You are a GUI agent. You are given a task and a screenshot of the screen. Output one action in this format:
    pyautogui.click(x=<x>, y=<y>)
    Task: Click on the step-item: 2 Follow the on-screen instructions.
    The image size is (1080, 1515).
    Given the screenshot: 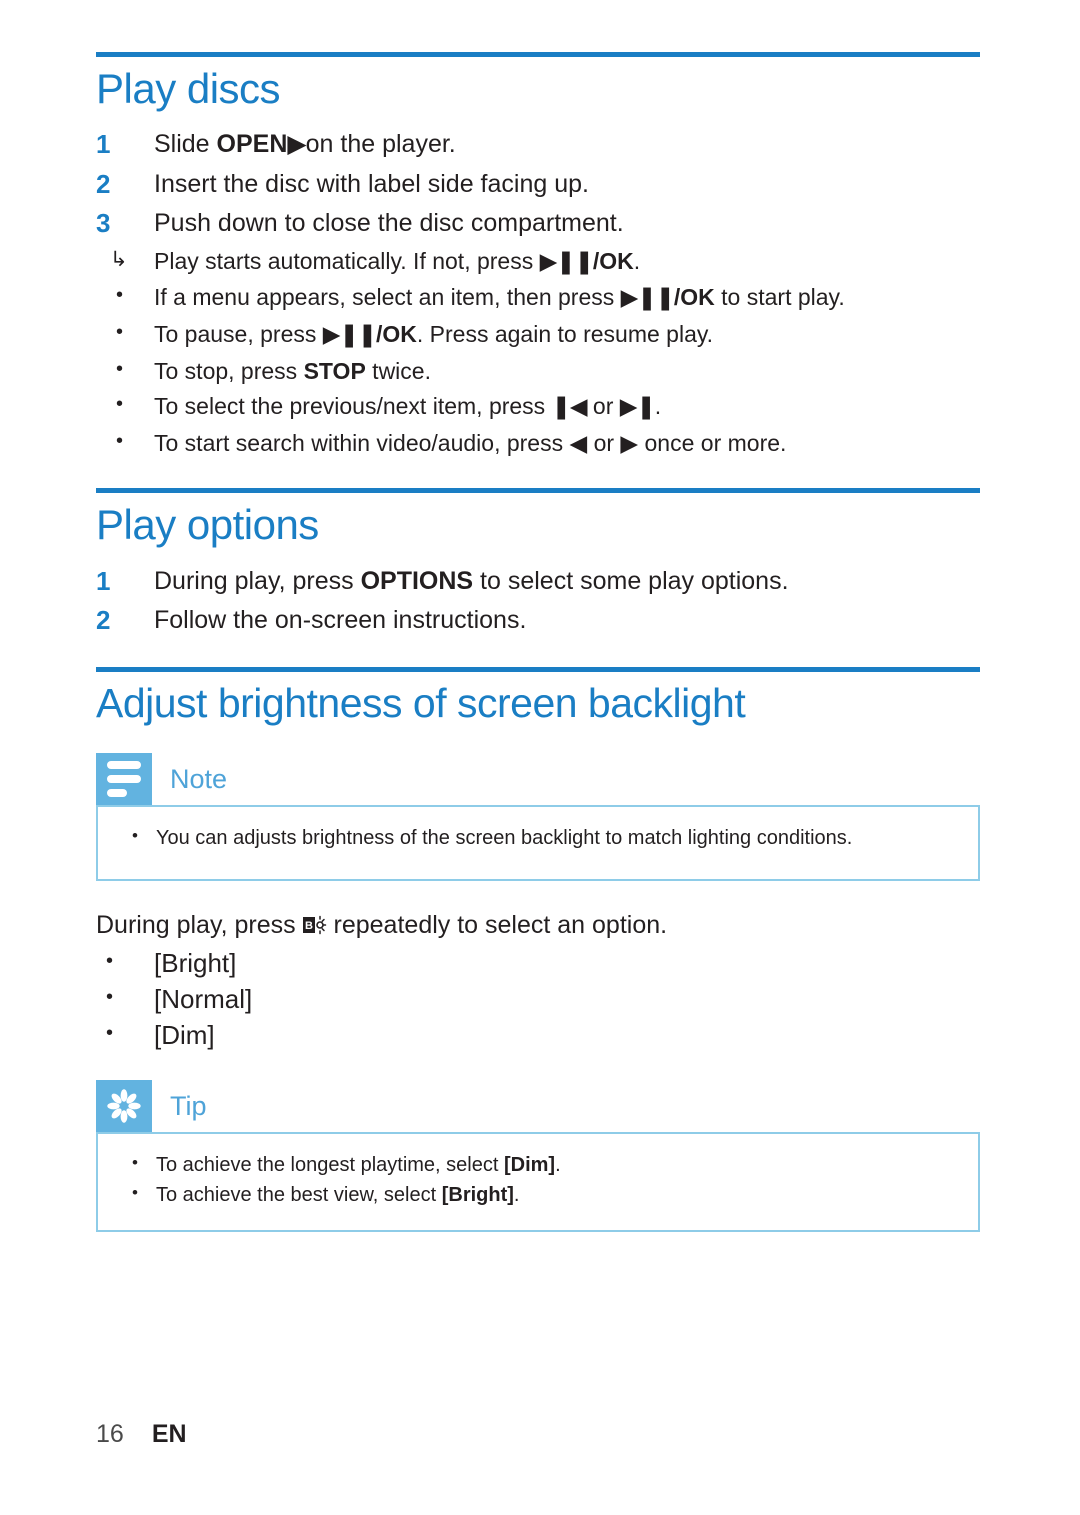 What is the action you would take?
    pyautogui.click(x=538, y=621)
    